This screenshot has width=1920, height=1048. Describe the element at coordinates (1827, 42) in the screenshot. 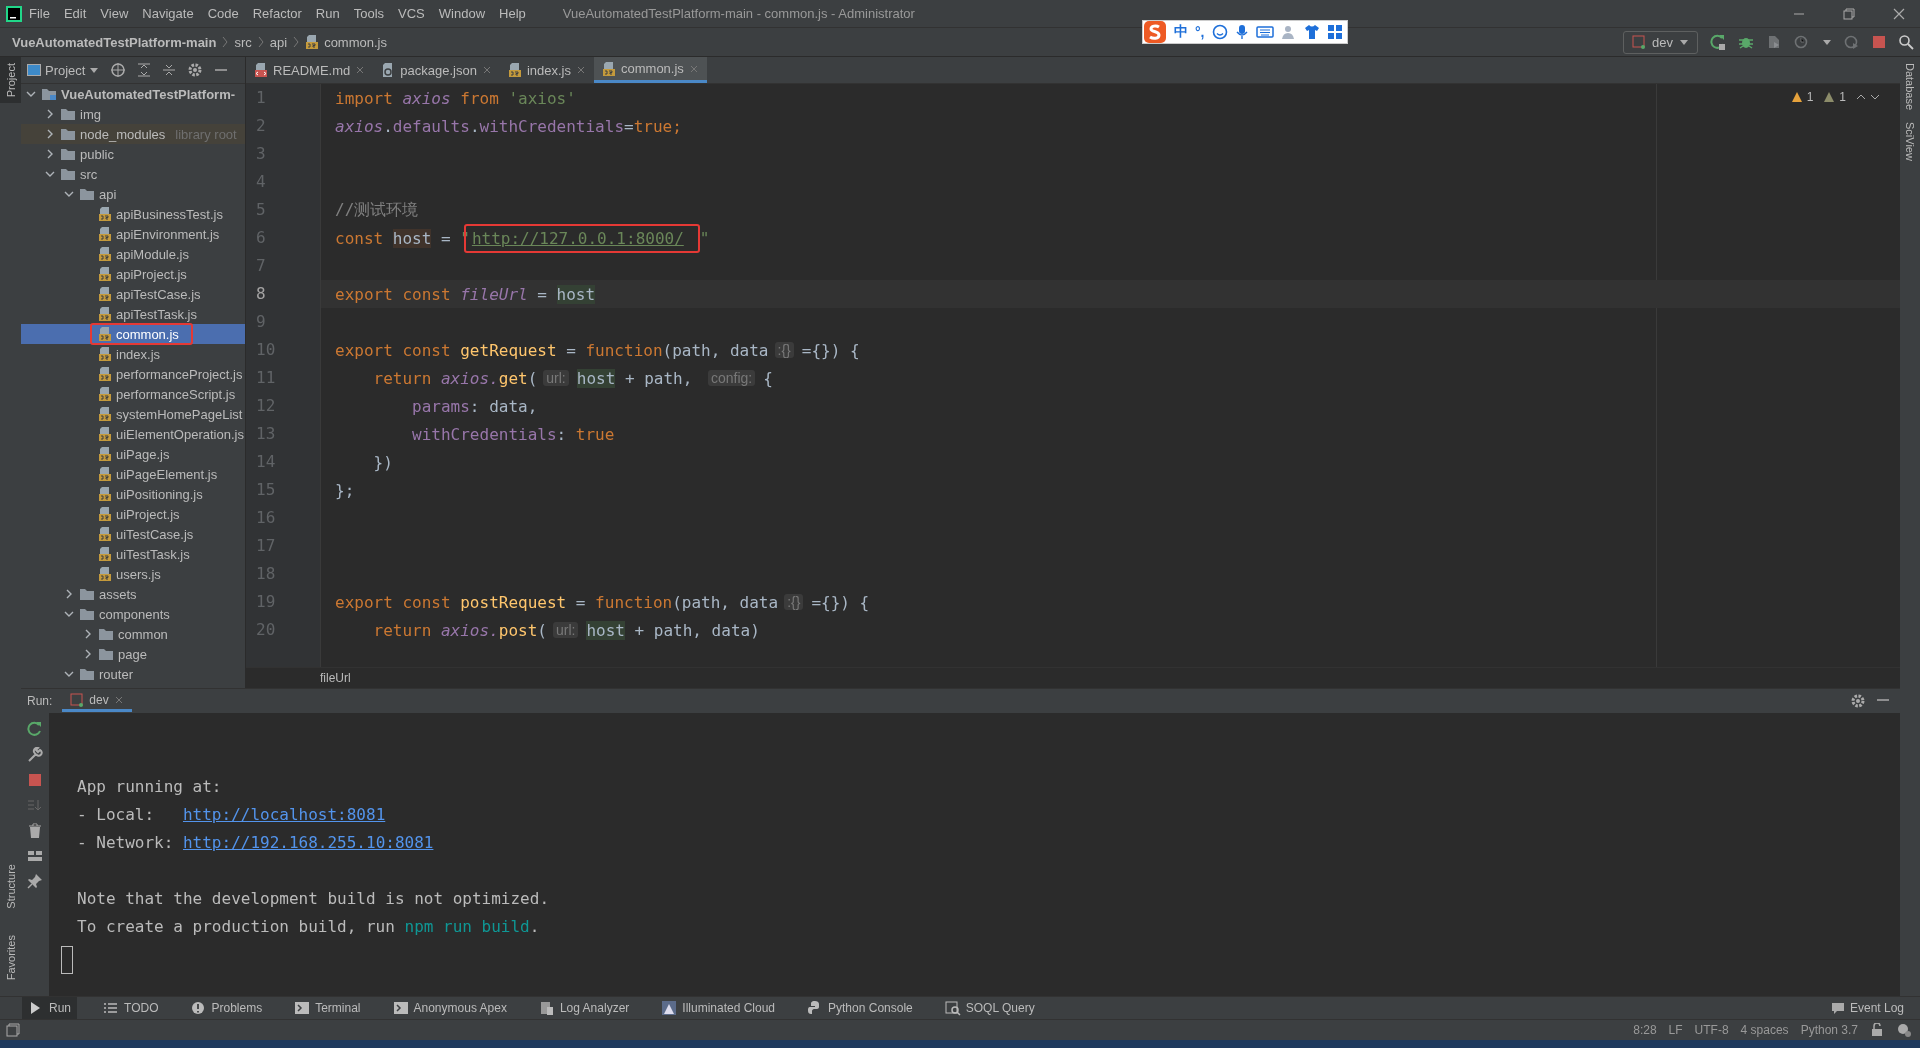

I see `caret-icon` at that location.